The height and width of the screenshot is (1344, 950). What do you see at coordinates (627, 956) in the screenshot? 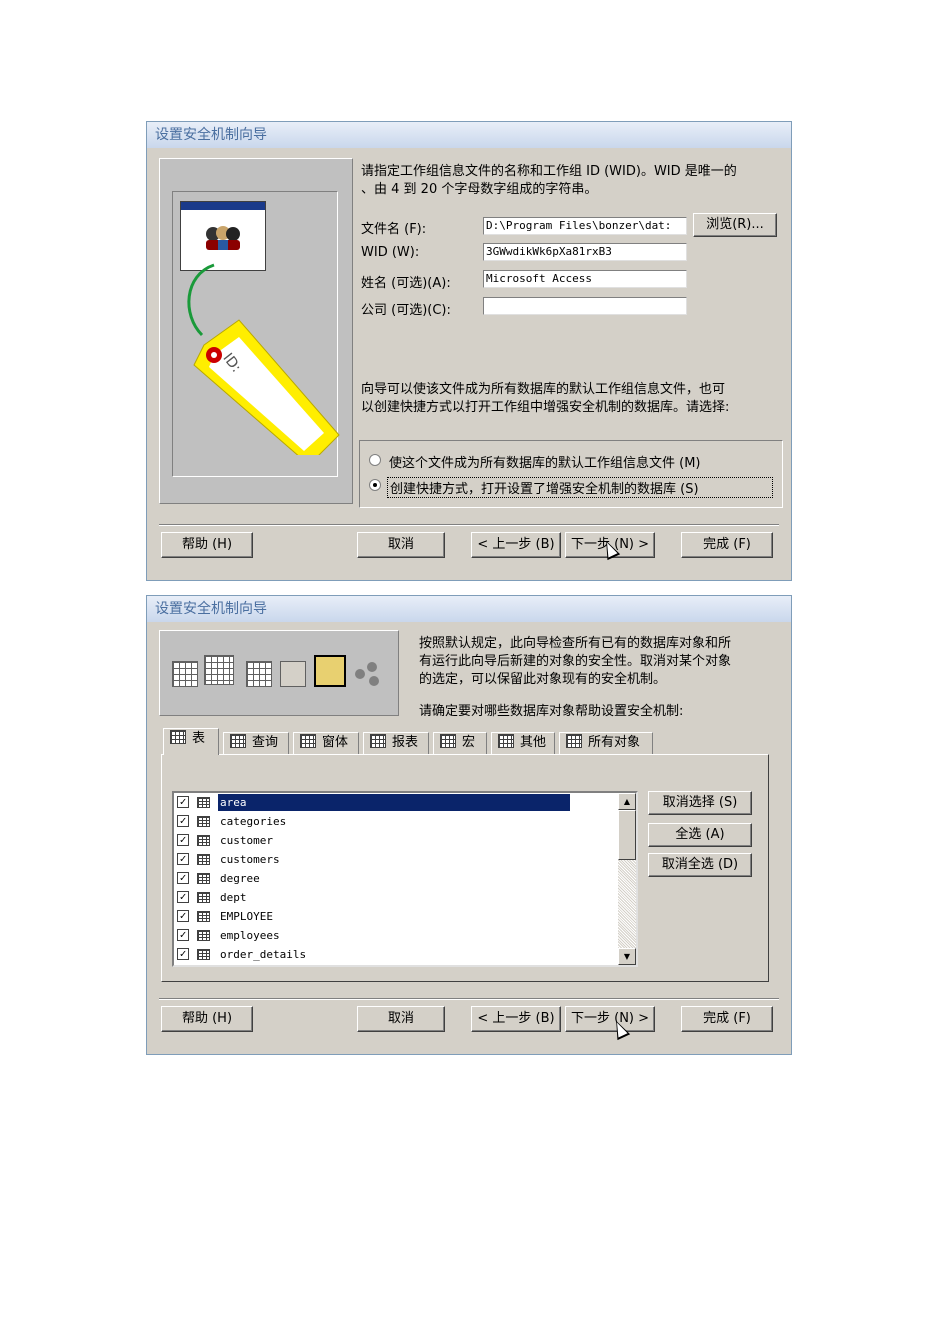
I see `scroll-down-icon: ▼` at bounding box center [627, 956].